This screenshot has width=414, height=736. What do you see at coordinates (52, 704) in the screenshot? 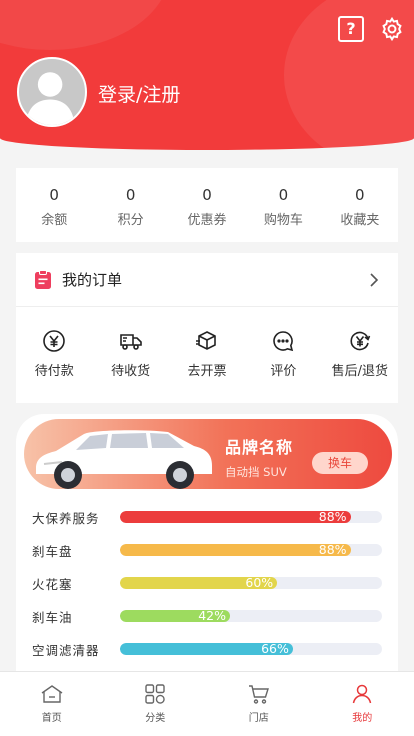
I see `tab-home: 首页` at bounding box center [52, 704].